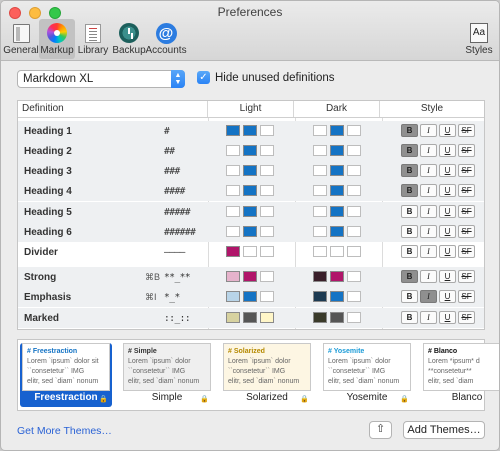 The height and width of the screenshot is (451, 500). I want to click on tab-styles: Aa Styles, so click(479, 39).